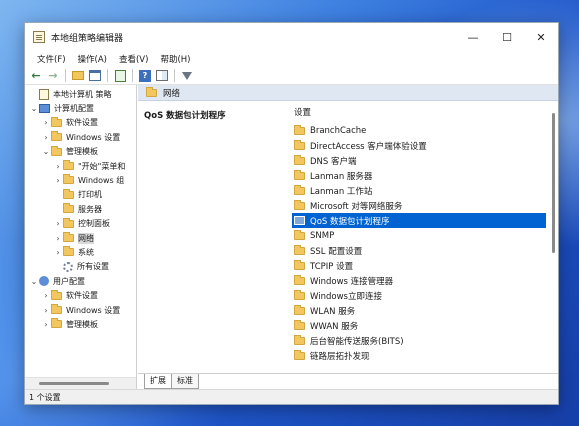 This screenshot has width=579, height=426. I want to click on computer-icon, so click(44, 108).